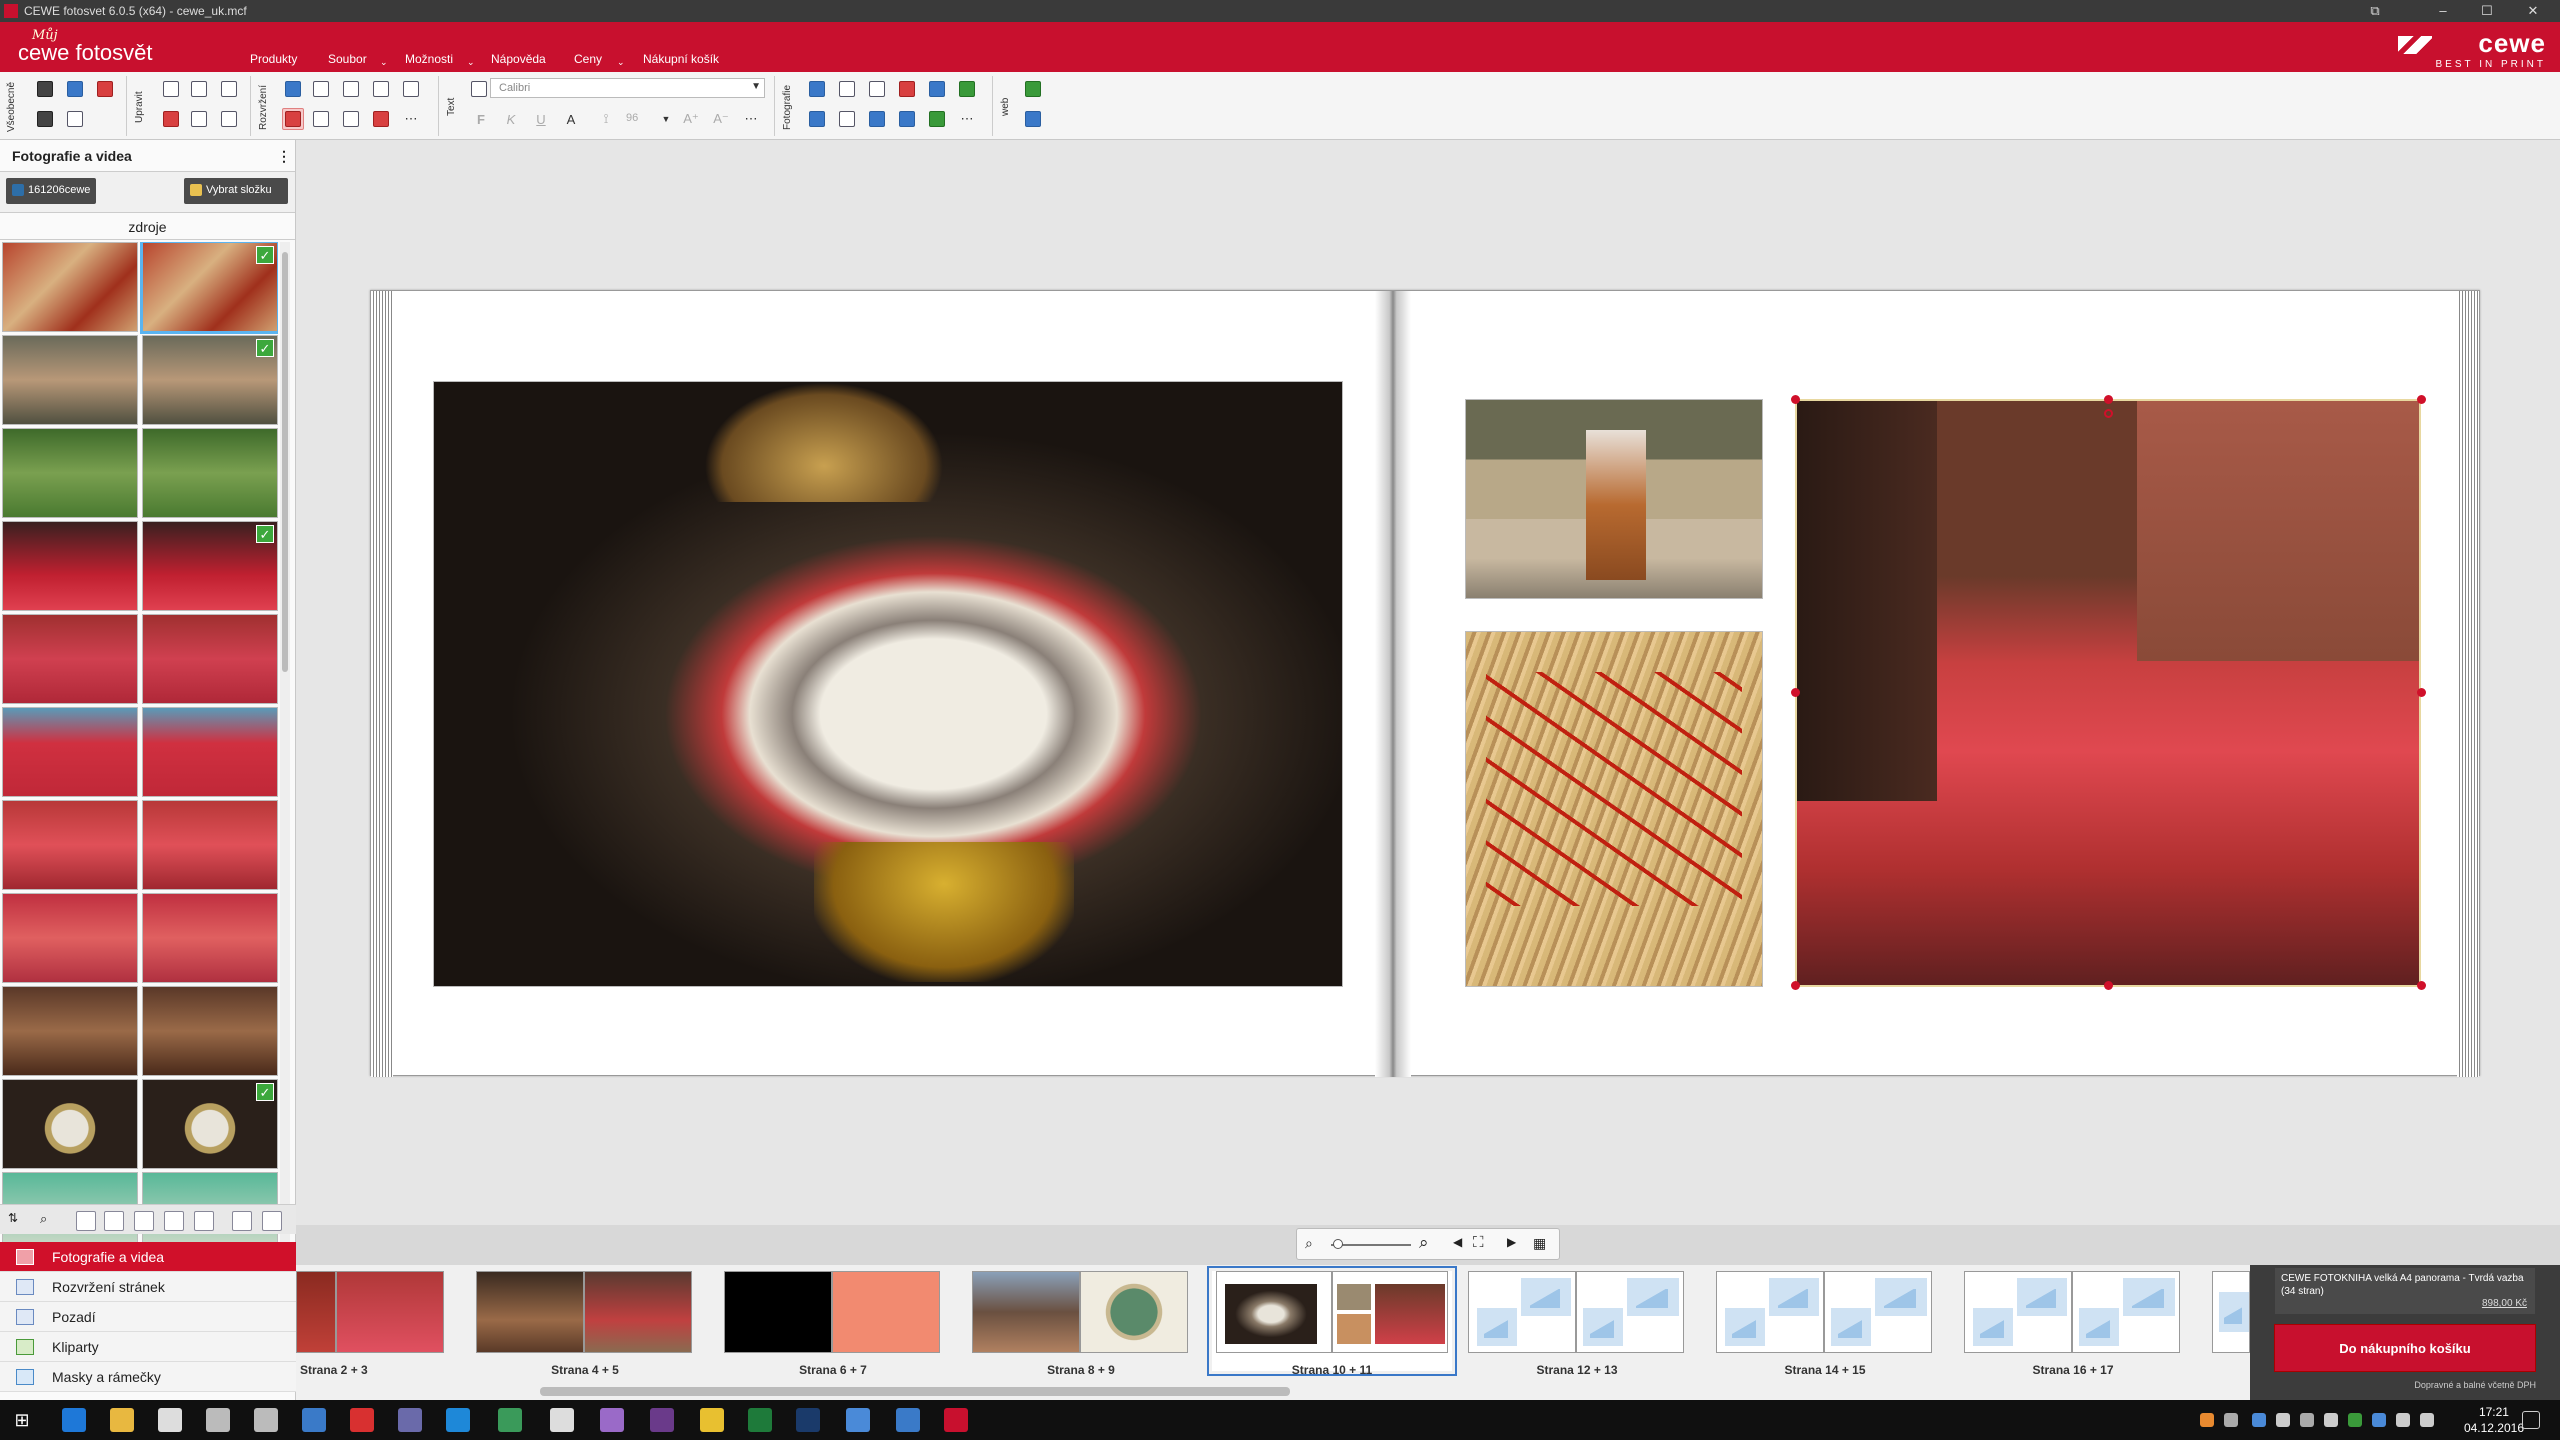  What do you see at coordinates (1478, 1242) in the screenshot?
I see `fit-screen-icon: ⛶` at bounding box center [1478, 1242].